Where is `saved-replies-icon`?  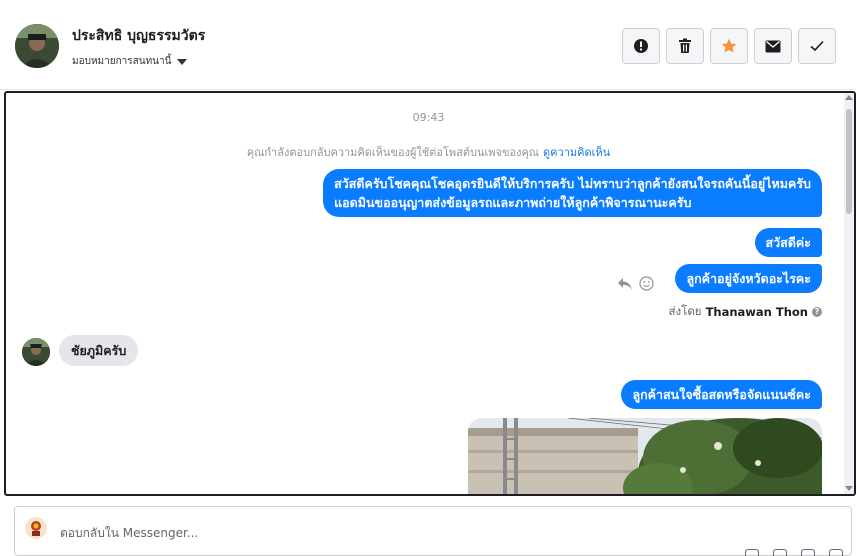 saved-replies-icon is located at coordinates (836, 552).